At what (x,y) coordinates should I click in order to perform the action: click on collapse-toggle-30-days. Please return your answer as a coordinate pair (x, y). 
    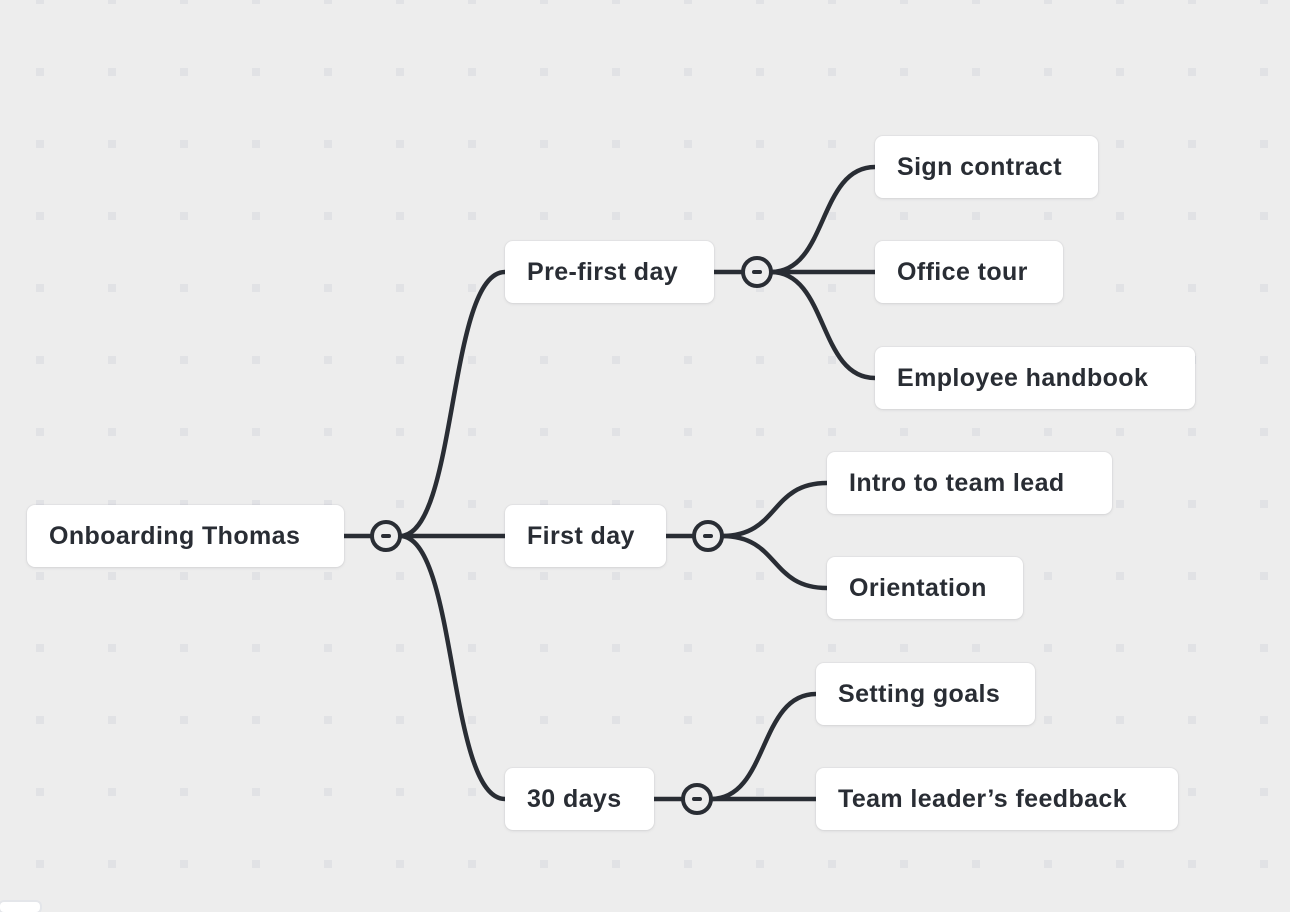
    Looking at the image, I should click on (697, 799).